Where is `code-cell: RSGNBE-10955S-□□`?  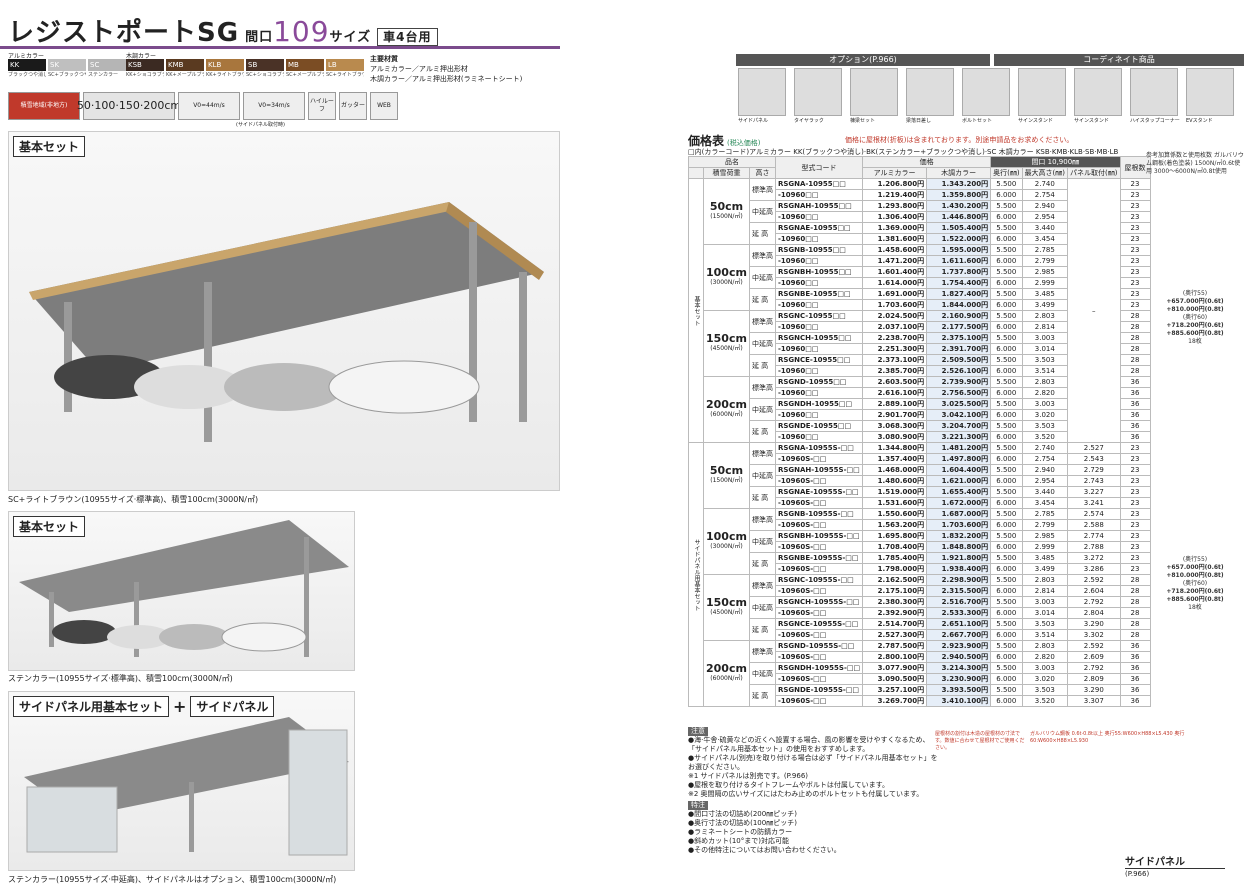
code-cell: RSGNBE-10955S-□□ is located at coordinates (819, 558).